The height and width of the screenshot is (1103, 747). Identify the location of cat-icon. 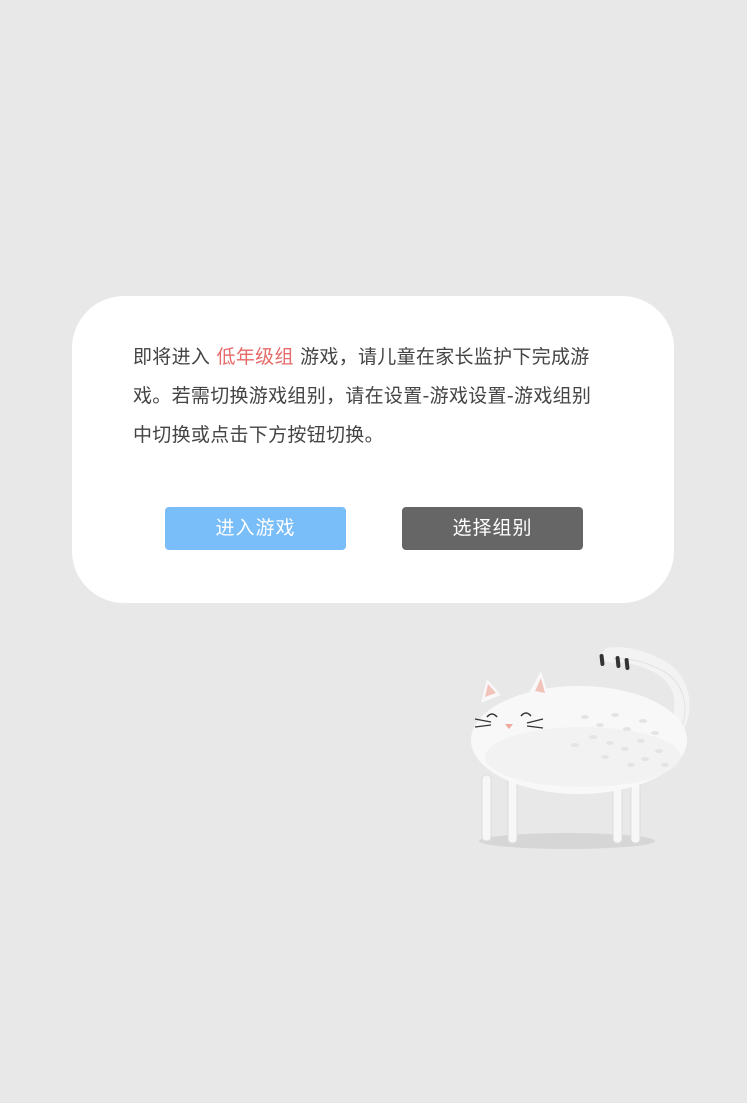
(580, 748).